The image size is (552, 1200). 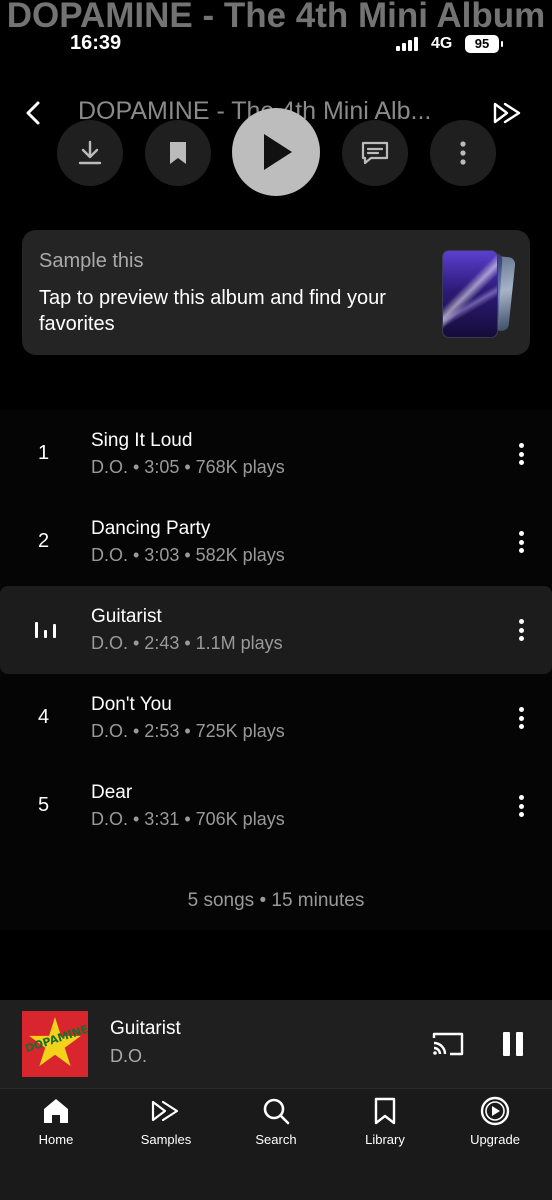 I want to click on signal-icon, so click(x=407, y=44).